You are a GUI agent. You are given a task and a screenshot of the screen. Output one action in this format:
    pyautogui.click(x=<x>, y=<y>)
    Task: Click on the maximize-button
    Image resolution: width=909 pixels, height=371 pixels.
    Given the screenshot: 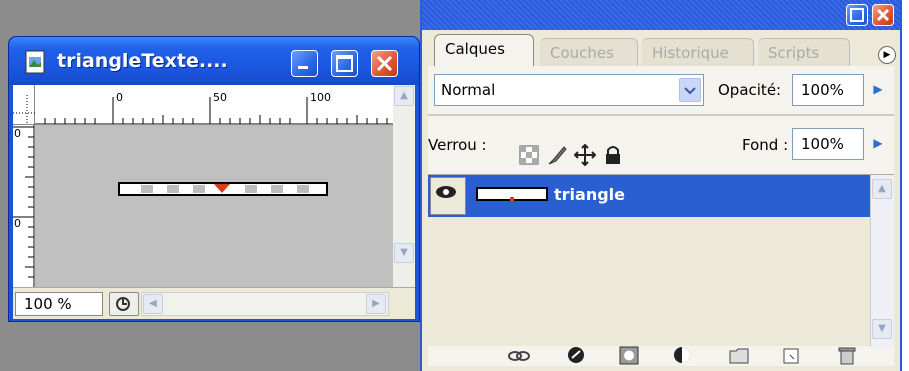 What is the action you would take?
    pyautogui.click(x=344, y=63)
    